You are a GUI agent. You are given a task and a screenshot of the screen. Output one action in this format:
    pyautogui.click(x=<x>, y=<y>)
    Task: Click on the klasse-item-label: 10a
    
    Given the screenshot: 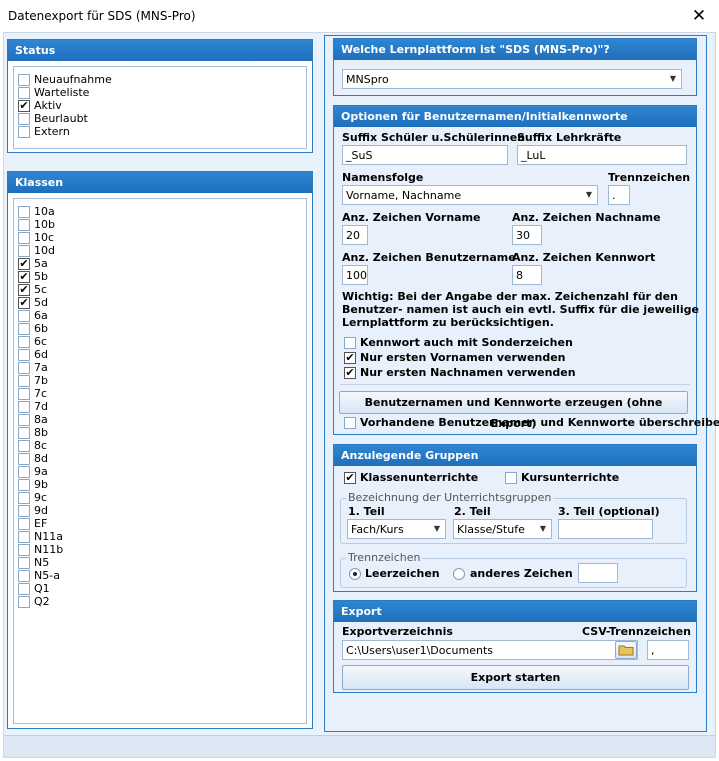 What is the action you would take?
    pyautogui.click(x=44, y=211)
    